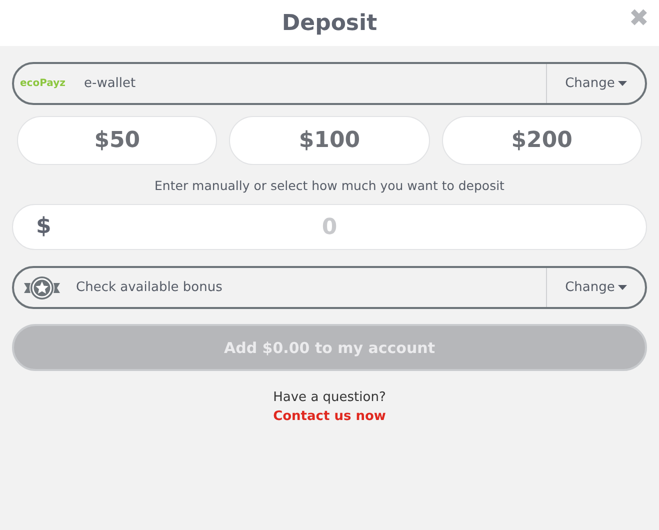 The height and width of the screenshot is (530, 659). Describe the element at coordinates (330, 23) in the screenshot. I see `dialog-title: Deposit` at that location.